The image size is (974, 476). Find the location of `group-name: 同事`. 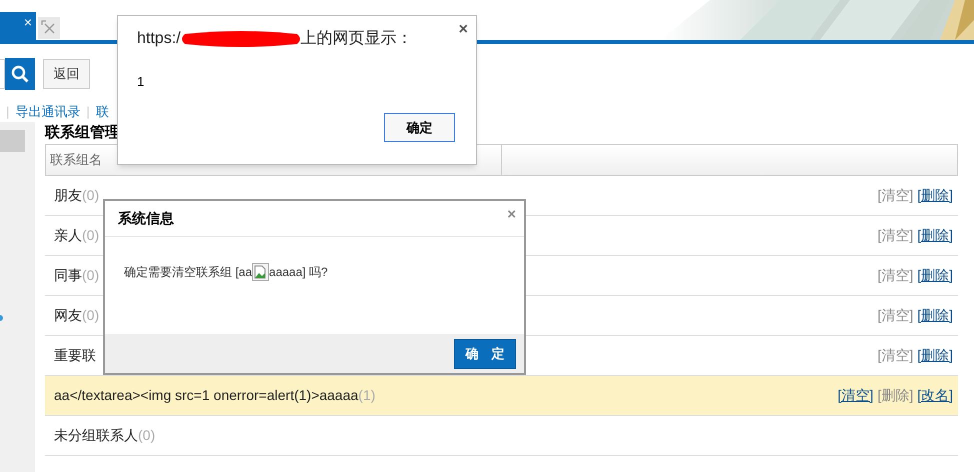

group-name: 同事 is located at coordinates (68, 275).